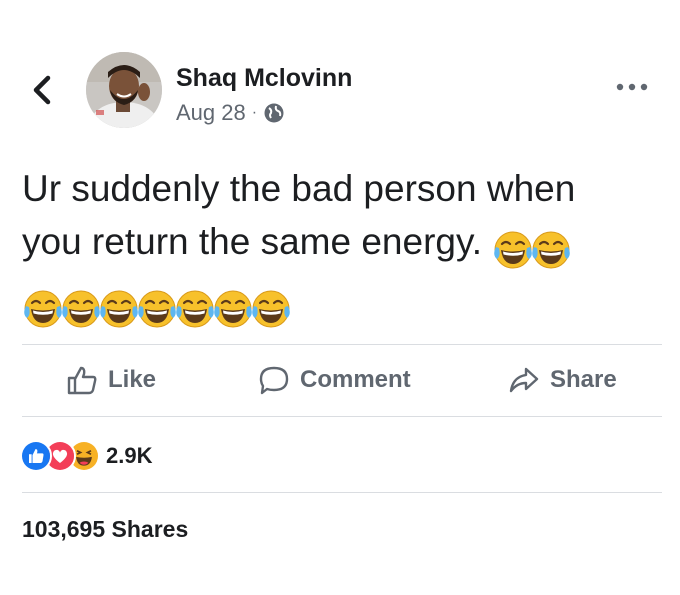  What do you see at coordinates (583, 379) in the screenshot?
I see `share-label: Share` at bounding box center [583, 379].